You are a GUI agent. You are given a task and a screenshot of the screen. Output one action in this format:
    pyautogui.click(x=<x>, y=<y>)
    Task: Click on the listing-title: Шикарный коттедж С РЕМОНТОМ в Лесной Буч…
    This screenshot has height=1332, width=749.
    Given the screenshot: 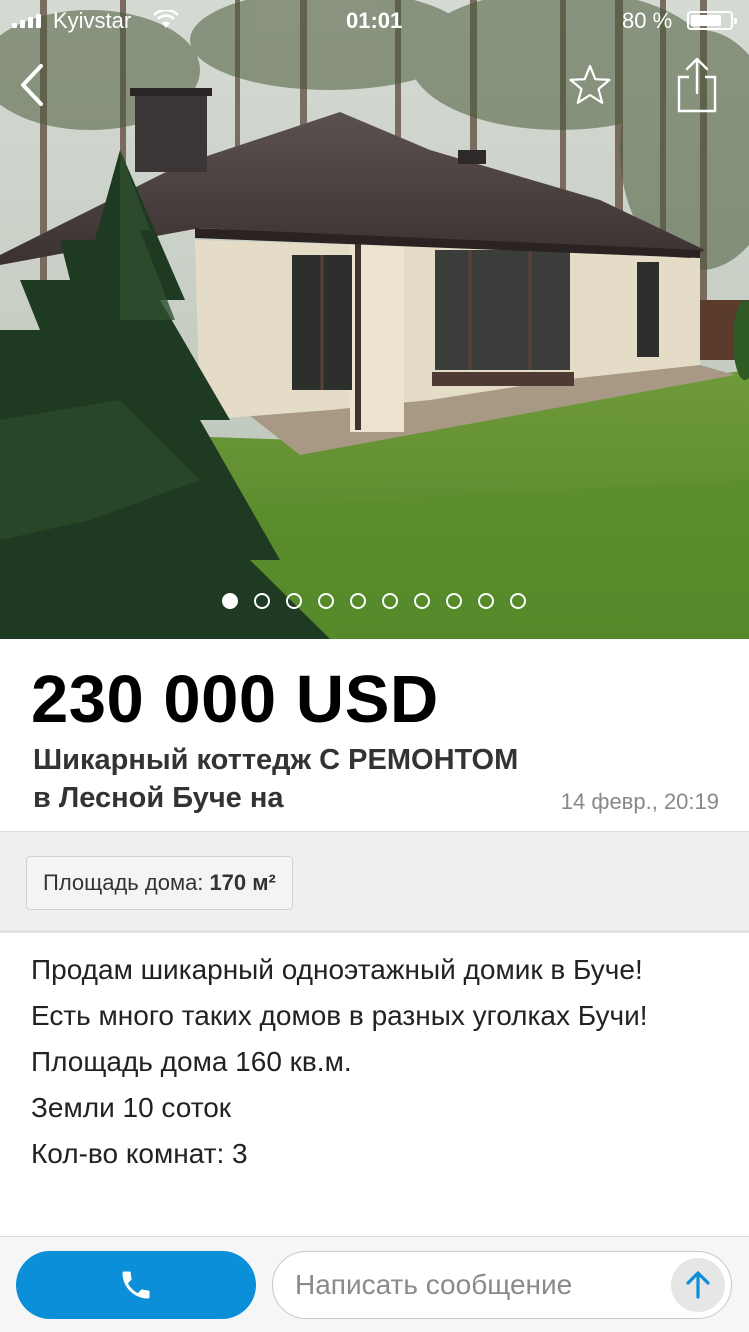 What is the action you would take?
    pyautogui.click(x=276, y=779)
    